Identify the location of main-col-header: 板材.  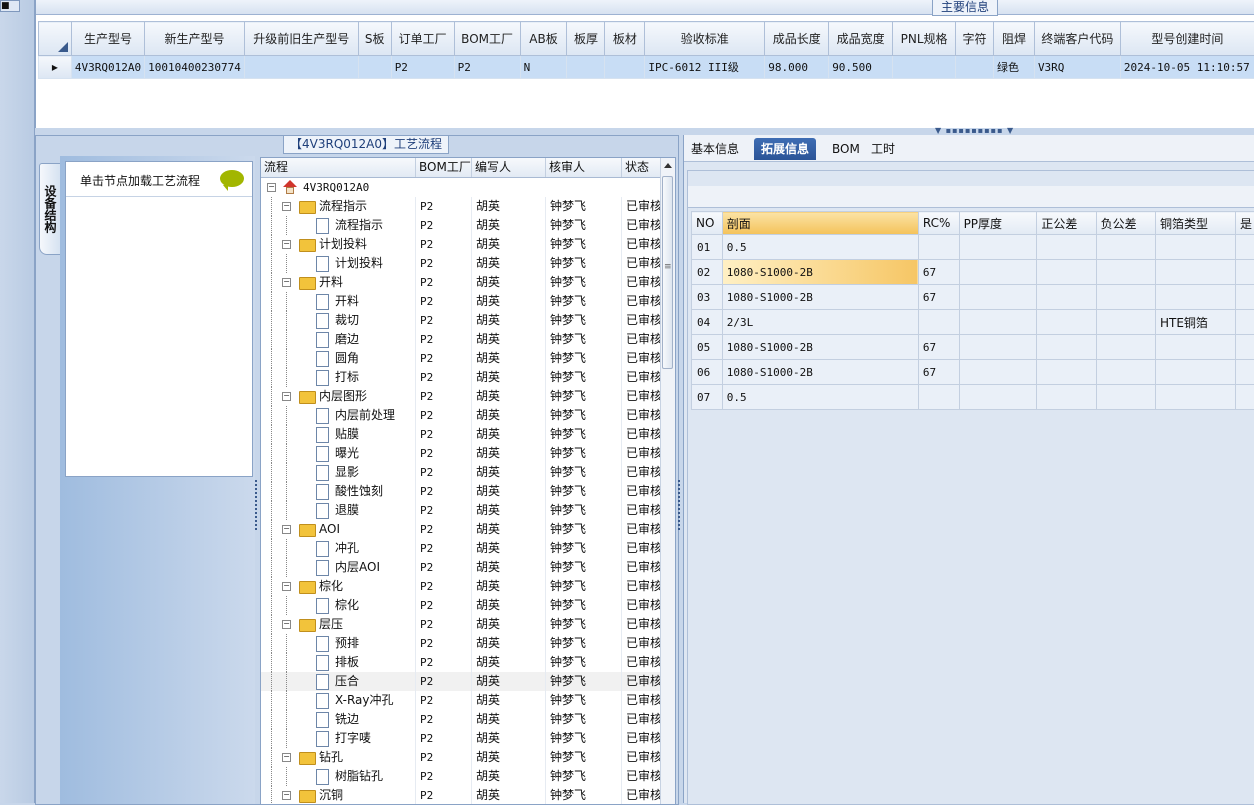
(625, 39).